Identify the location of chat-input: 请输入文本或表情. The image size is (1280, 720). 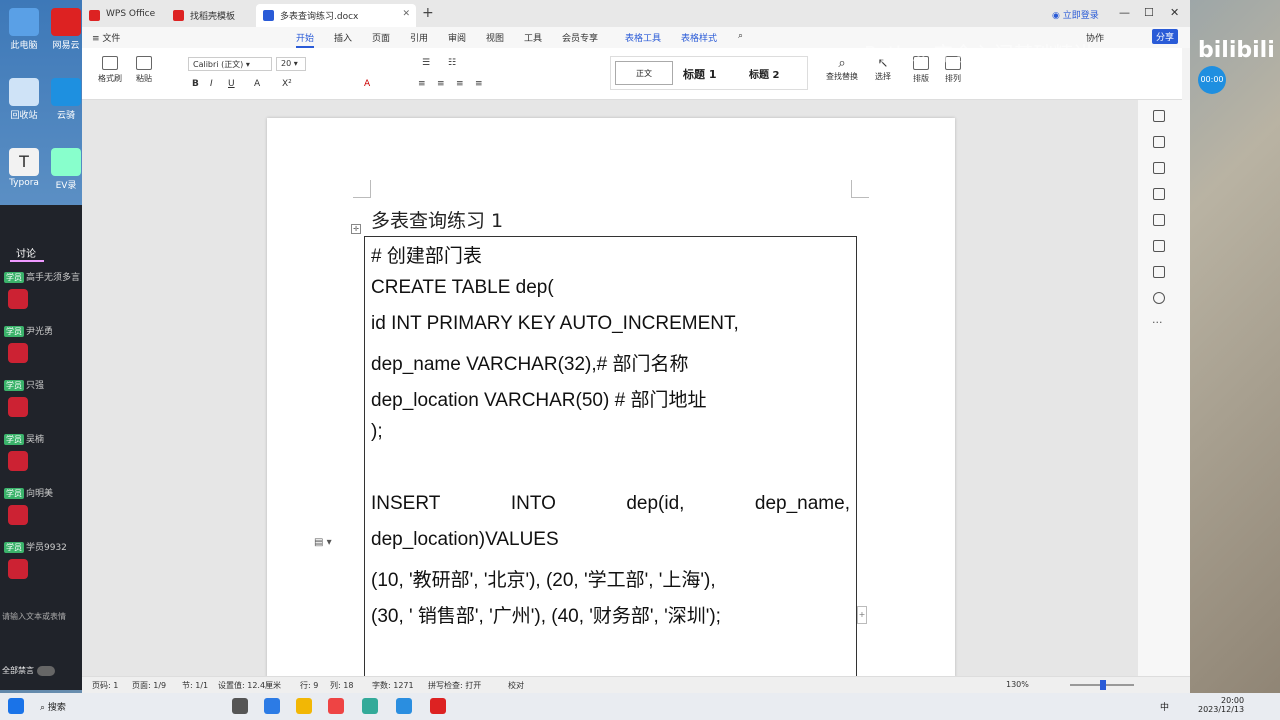
(34, 616).